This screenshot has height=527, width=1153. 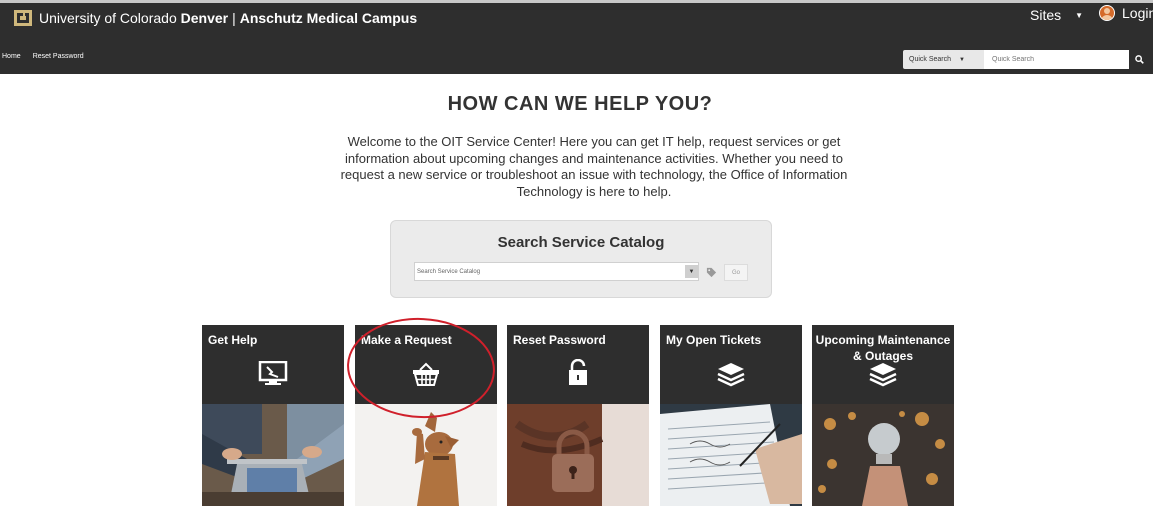 I want to click on tile-label: Reset Password, so click(x=559, y=340).